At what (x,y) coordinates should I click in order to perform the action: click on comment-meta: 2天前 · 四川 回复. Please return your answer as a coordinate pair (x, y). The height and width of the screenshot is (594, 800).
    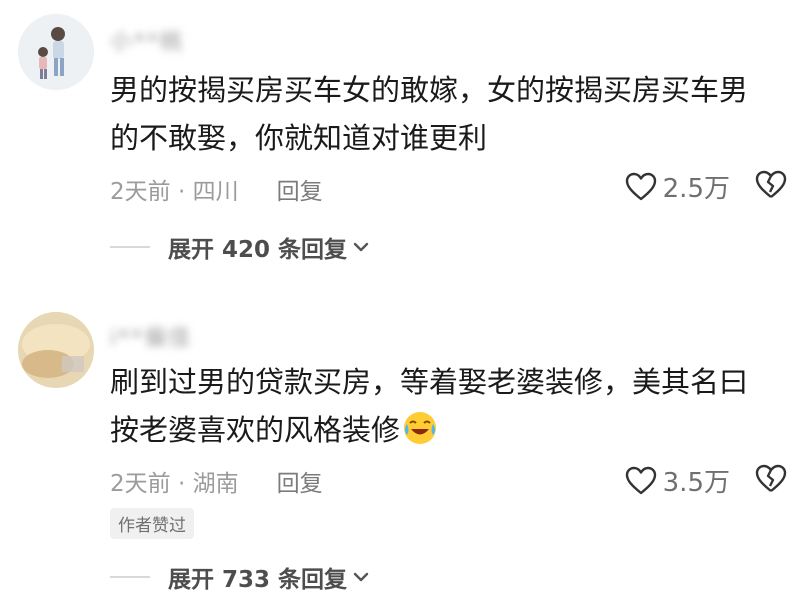
    Looking at the image, I should click on (216, 189).